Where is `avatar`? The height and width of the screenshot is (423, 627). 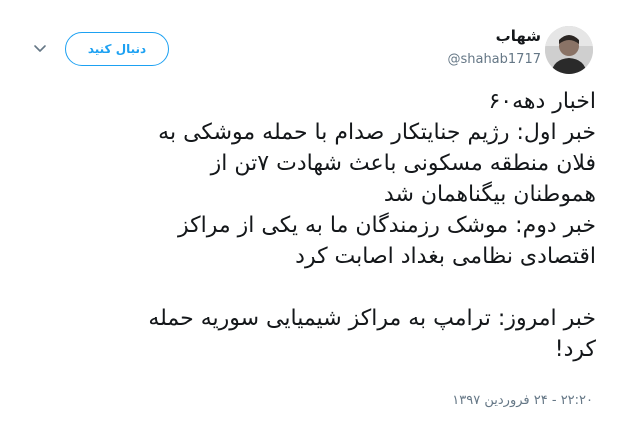 avatar is located at coordinates (569, 50).